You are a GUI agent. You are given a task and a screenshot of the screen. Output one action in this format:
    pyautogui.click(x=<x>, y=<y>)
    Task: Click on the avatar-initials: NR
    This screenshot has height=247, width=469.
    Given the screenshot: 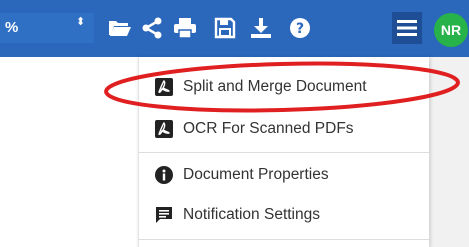 What is the action you would take?
    pyautogui.click(x=451, y=30)
    